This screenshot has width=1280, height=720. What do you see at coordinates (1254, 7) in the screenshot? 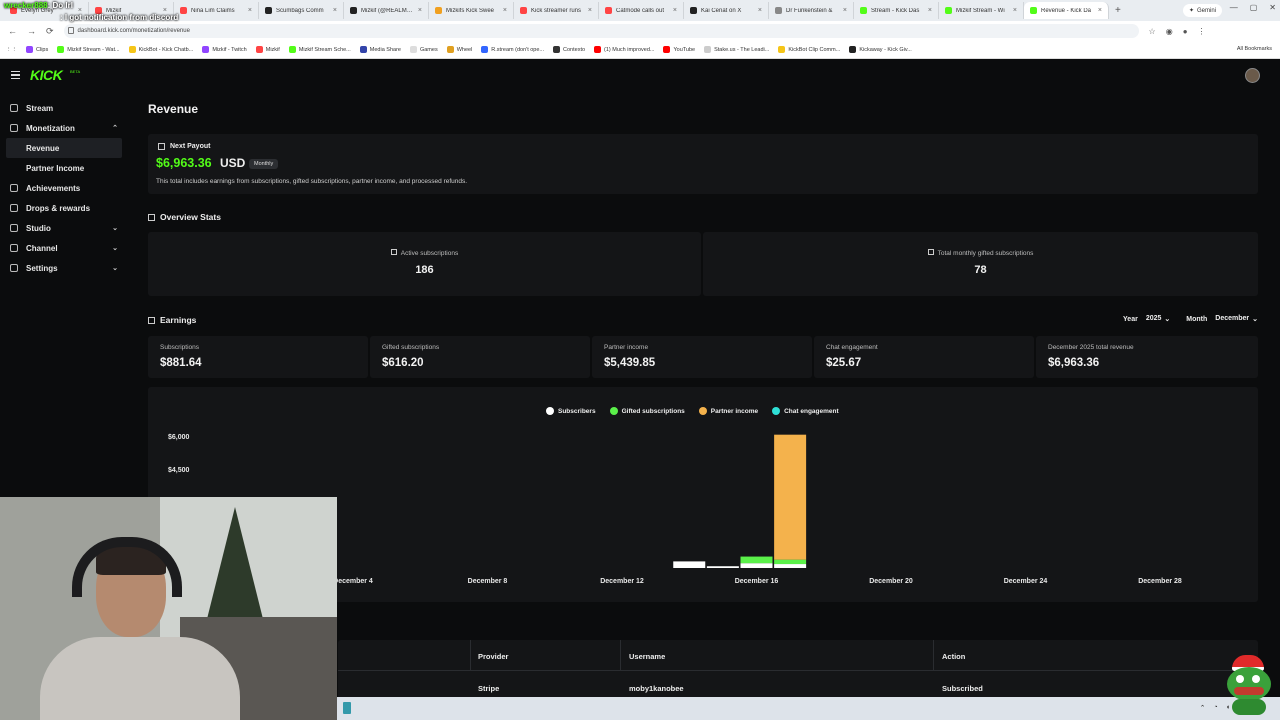
I see `maximize-icon: ▢` at bounding box center [1254, 7].